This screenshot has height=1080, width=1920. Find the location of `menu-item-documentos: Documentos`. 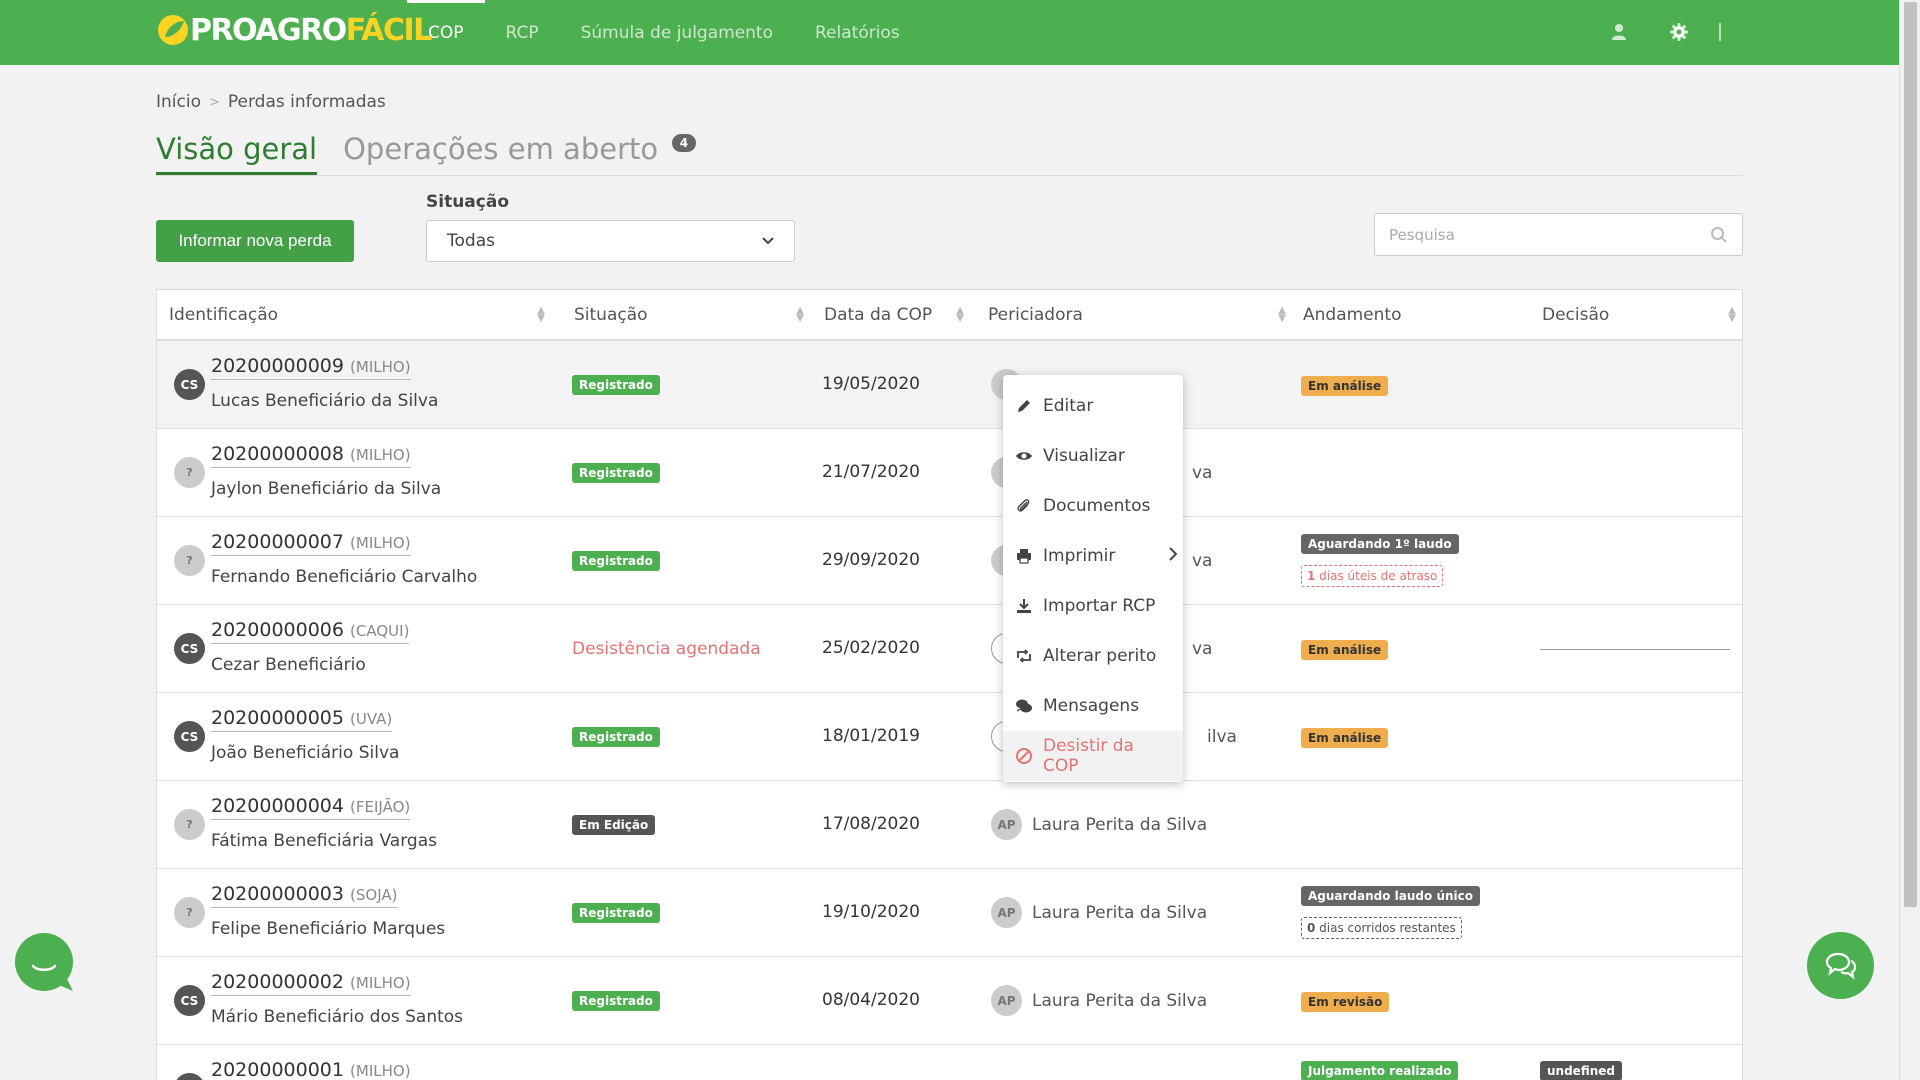

menu-item-documentos: Documentos is located at coordinates (1093, 506).